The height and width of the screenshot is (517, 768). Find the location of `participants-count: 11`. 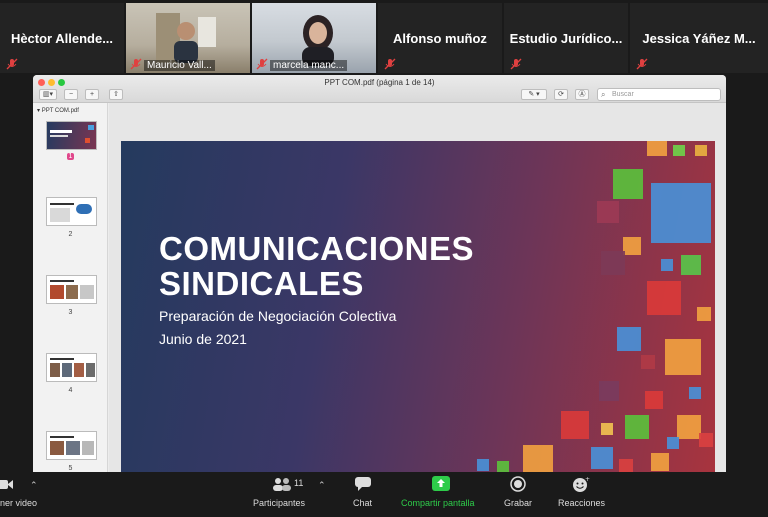

participants-count: 11 is located at coordinates (299, 483).